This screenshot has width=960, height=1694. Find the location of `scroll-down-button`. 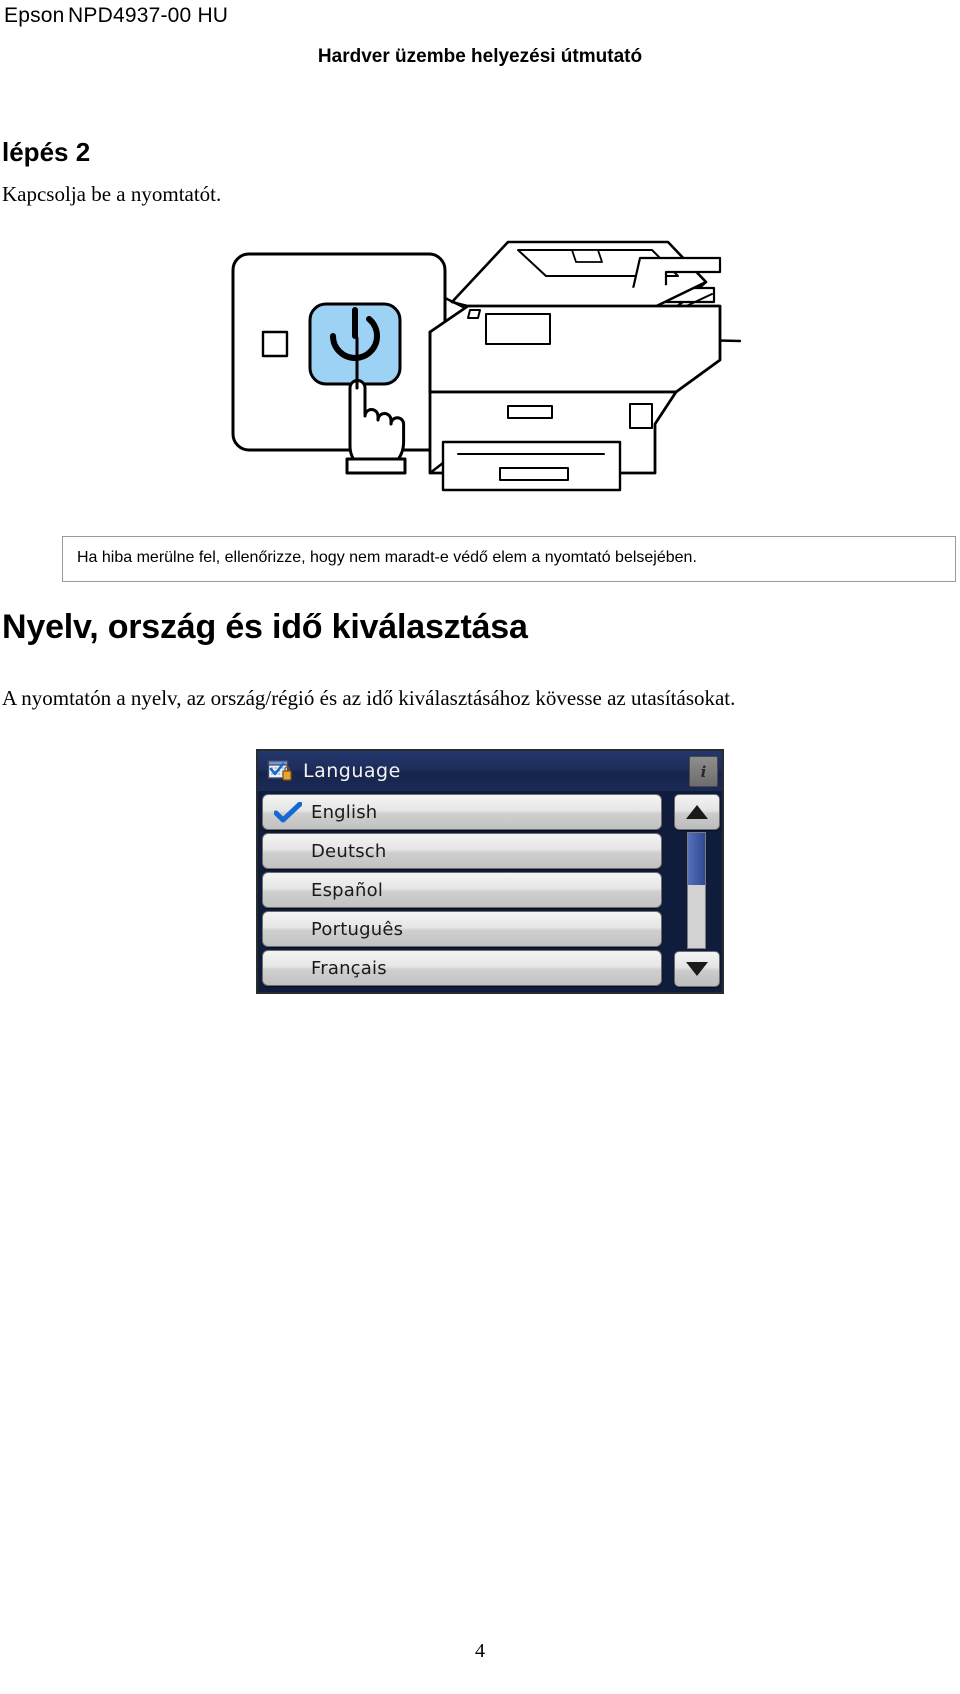

scroll-down-button is located at coordinates (697, 969).